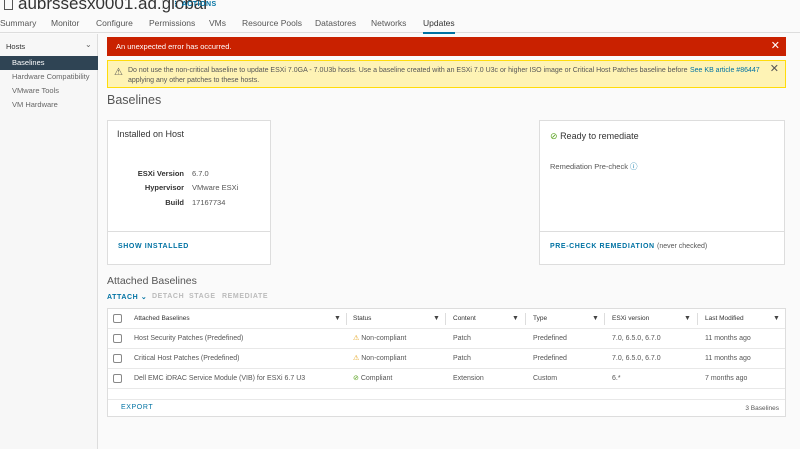  I want to click on tab-permissions: Permissions, so click(172, 23).